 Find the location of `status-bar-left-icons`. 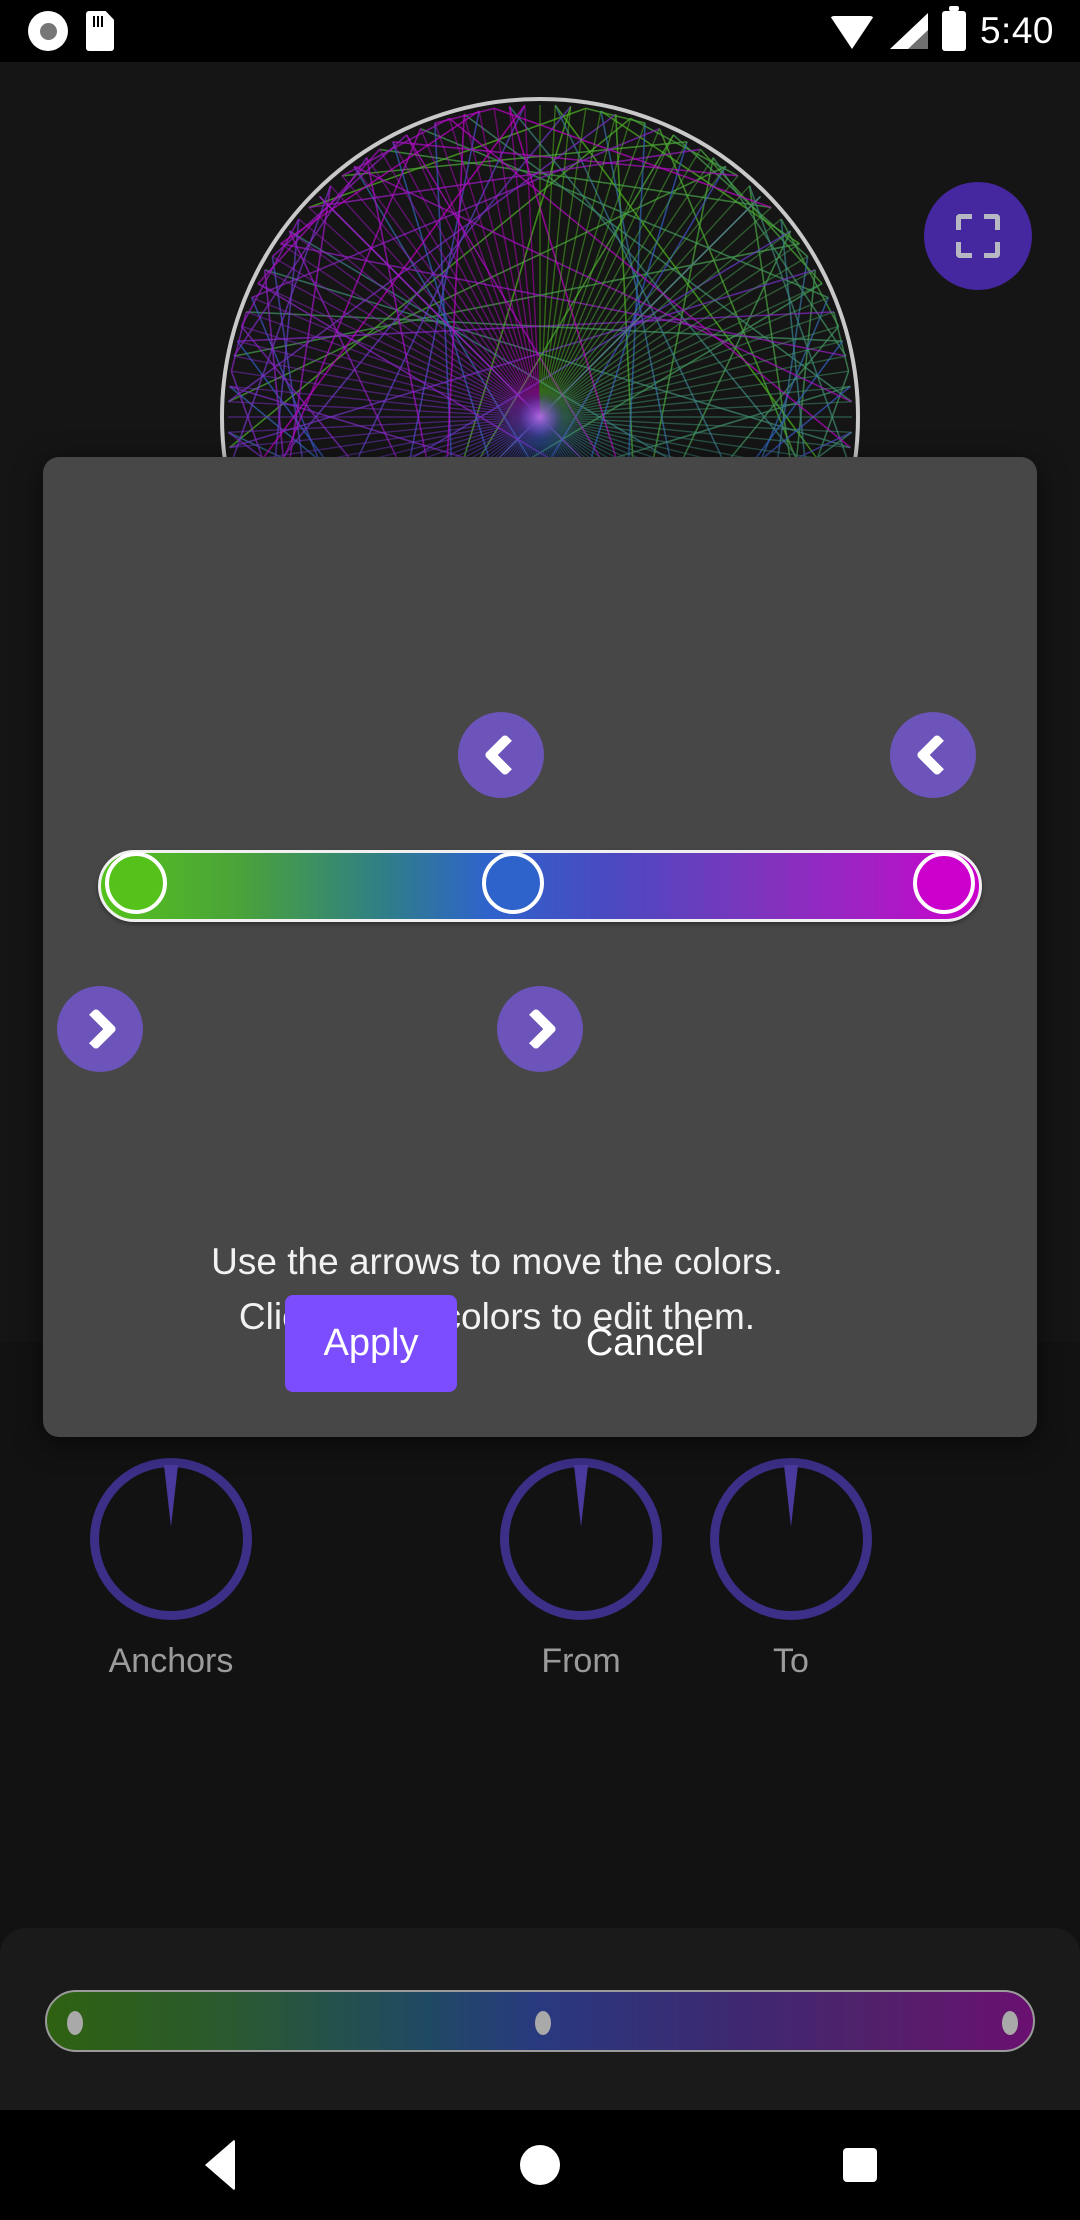

status-bar-left-icons is located at coordinates (71, 31).